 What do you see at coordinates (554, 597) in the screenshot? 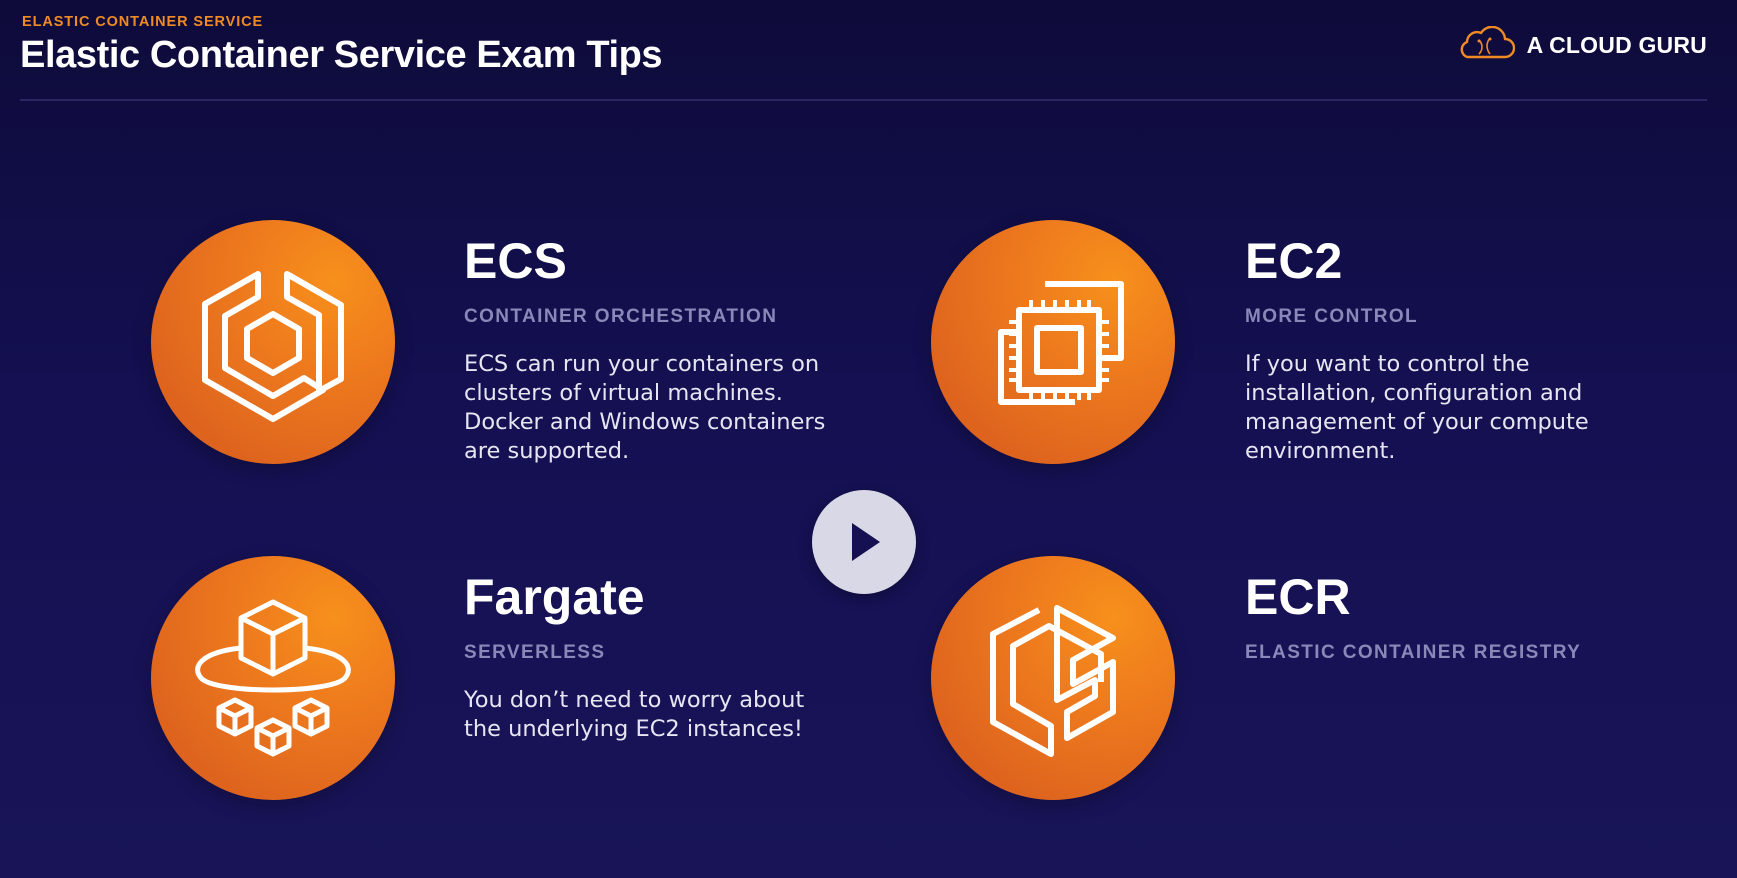
I see `card-heading: Fargate` at bounding box center [554, 597].